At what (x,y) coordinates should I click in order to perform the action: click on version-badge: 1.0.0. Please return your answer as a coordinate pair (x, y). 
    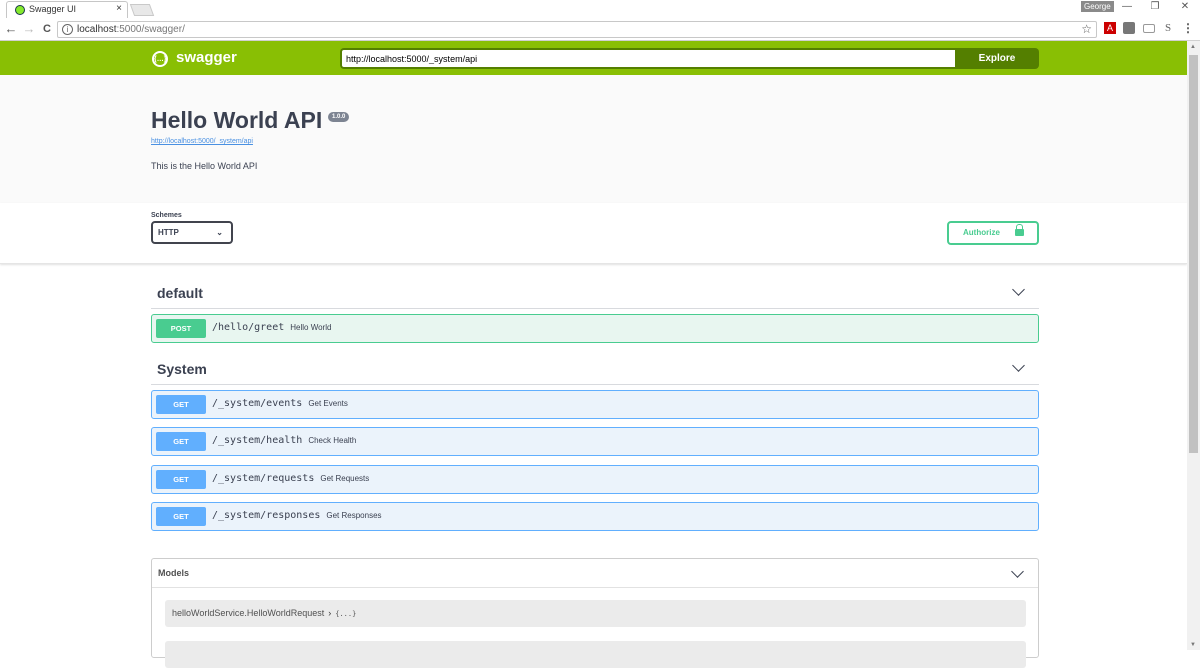
    Looking at the image, I should click on (339, 117).